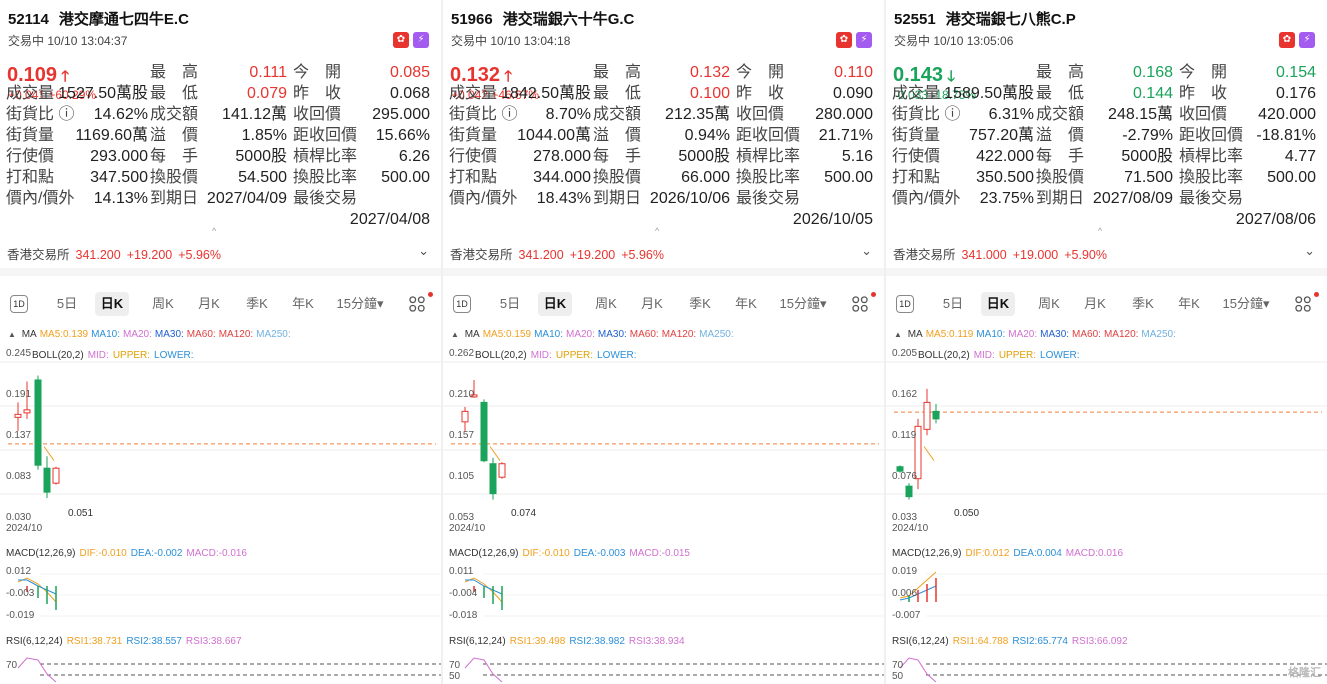 This screenshot has height=684, width=1327. What do you see at coordinates (77, 198) in the screenshot?
I see `stat-6-a: 價內/價外 14.13%` at bounding box center [77, 198].